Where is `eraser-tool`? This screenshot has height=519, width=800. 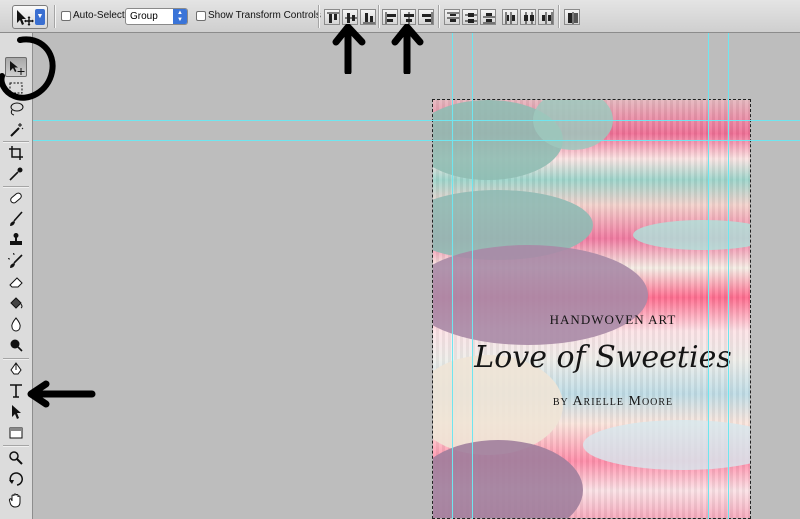
eraser-tool is located at coordinates (16, 282).